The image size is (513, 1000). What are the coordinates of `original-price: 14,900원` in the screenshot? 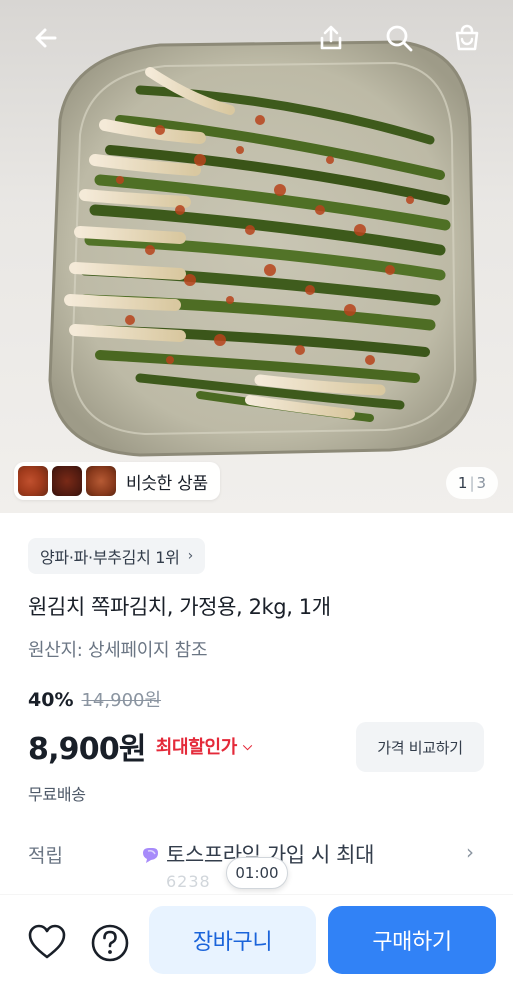 It's located at (121, 700).